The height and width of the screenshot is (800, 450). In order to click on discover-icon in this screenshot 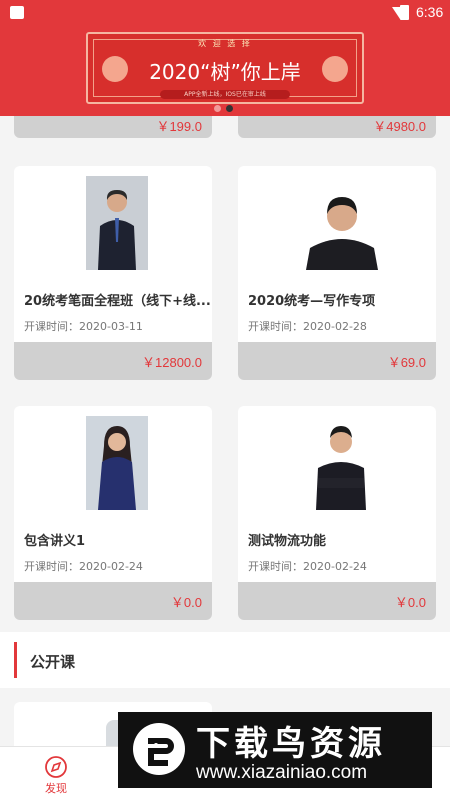, I will do `click(56, 767)`.